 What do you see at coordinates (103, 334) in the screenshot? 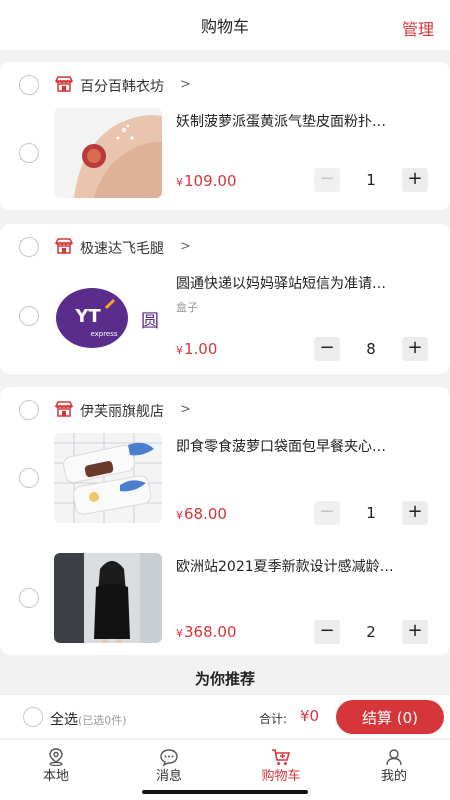
I see `logo-subtext: express` at bounding box center [103, 334].